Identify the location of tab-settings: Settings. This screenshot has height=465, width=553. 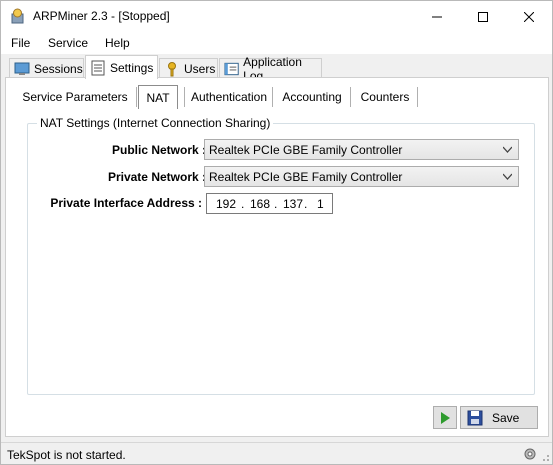
(121, 67).